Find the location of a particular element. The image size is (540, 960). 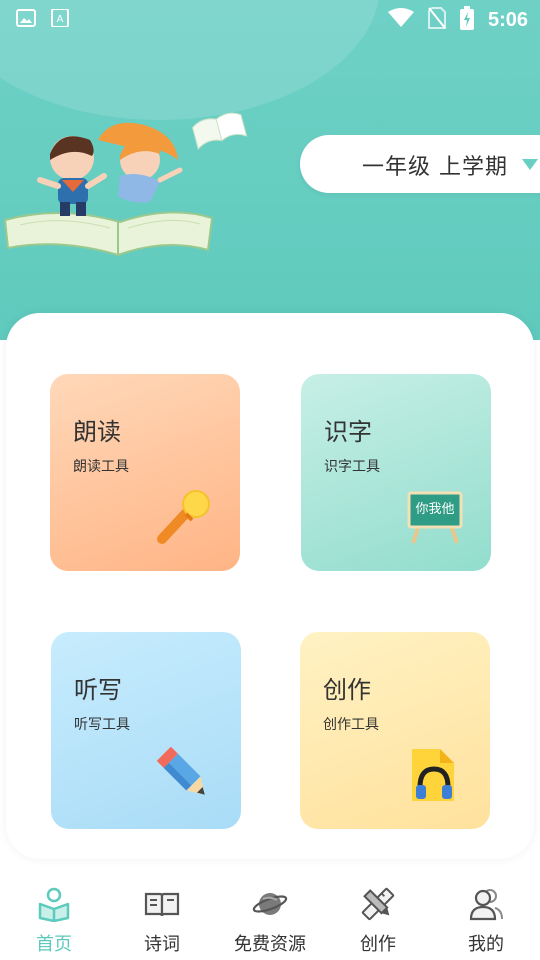

bottom-nav: 首页 诗词 免费资源 创作 我的 is located at coordinates (270, 916).